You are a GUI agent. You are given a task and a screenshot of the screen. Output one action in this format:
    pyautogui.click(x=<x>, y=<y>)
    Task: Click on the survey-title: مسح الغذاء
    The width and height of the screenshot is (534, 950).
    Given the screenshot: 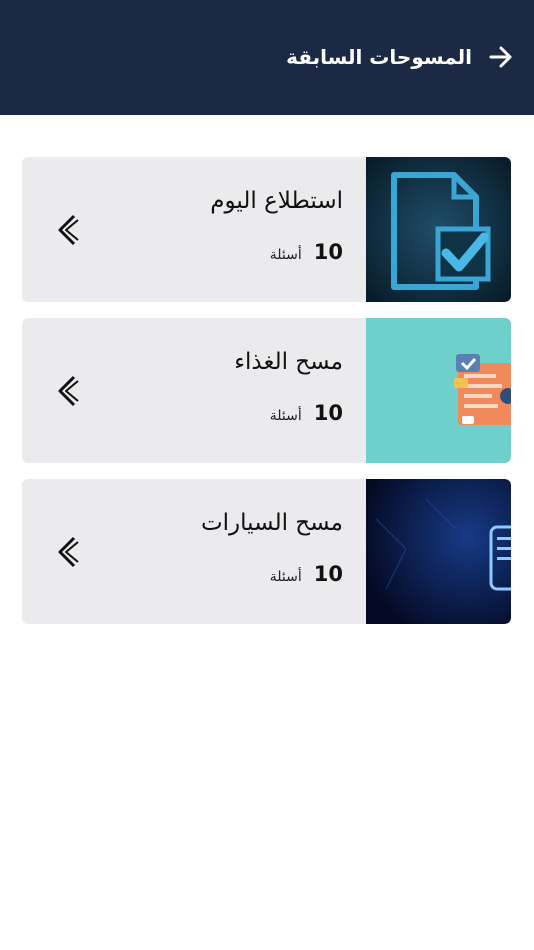 What is the action you would take?
    pyautogui.click(x=288, y=362)
    